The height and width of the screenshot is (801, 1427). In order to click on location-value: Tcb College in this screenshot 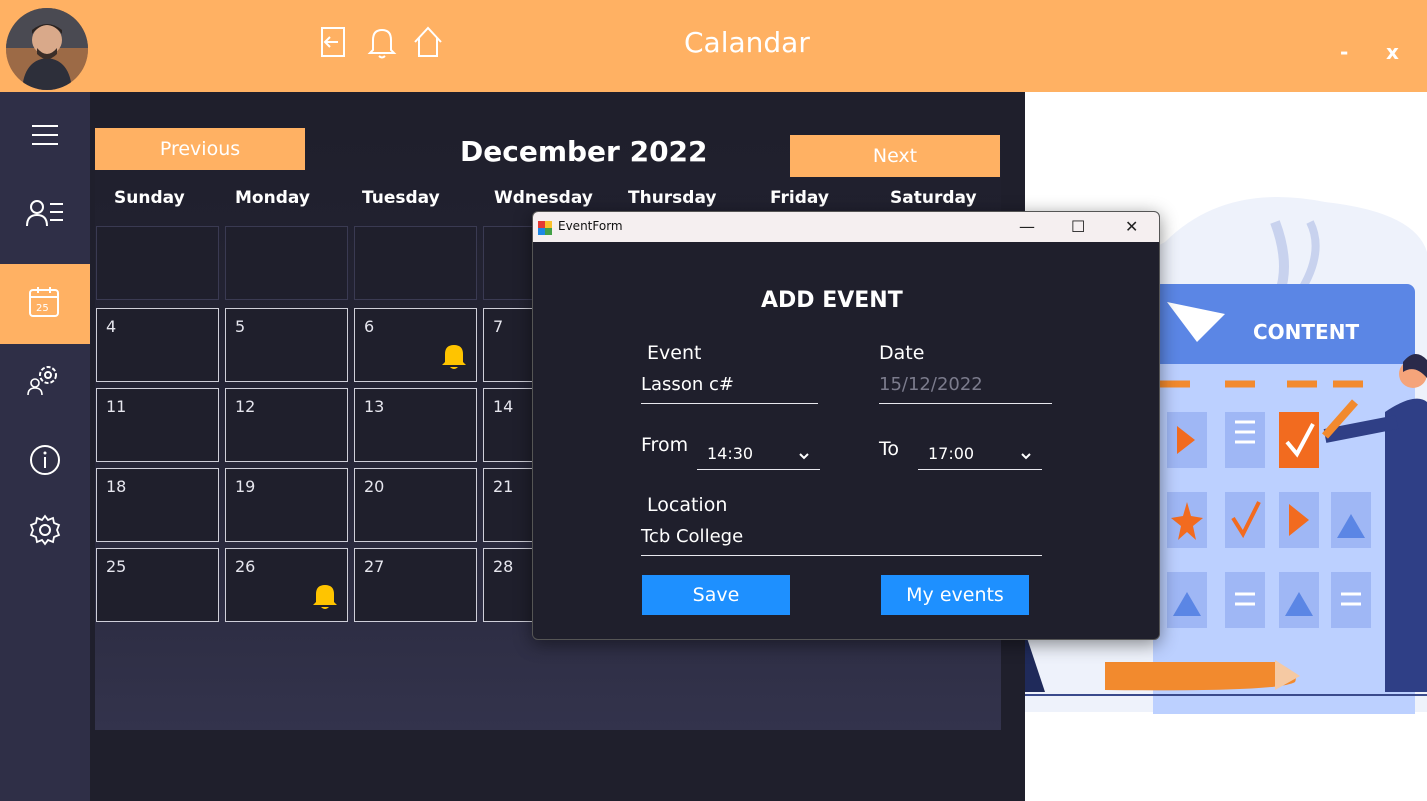, I will do `click(692, 536)`.